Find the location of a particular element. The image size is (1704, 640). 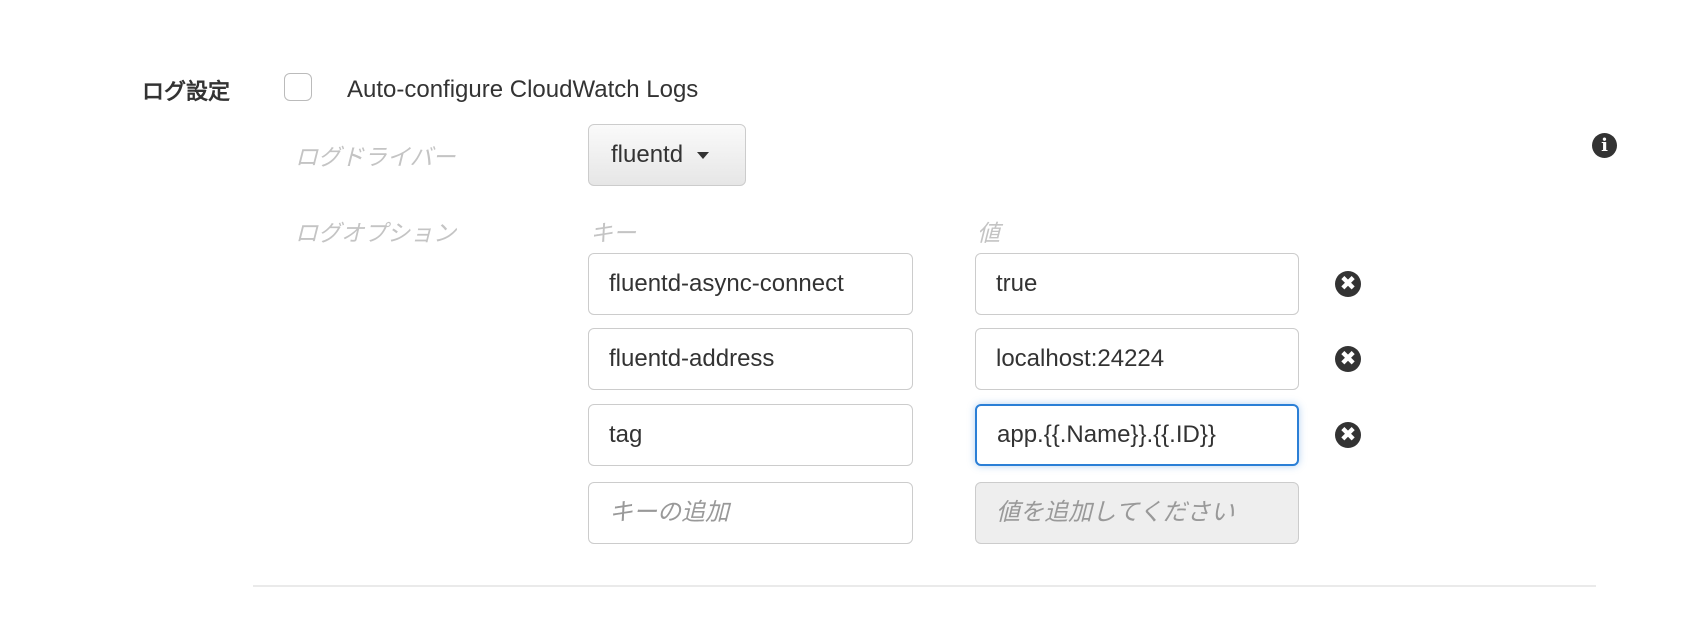

log-driver-value: fluentd is located at coordinates (647, 154).